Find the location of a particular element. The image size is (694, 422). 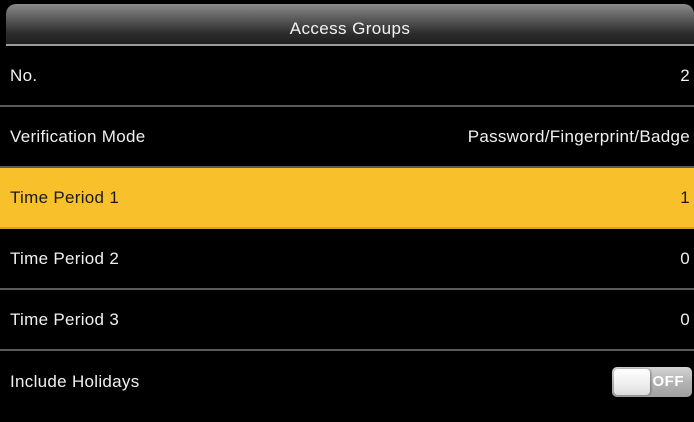

row-no: No. 2 is located at coordinates (347, 76).